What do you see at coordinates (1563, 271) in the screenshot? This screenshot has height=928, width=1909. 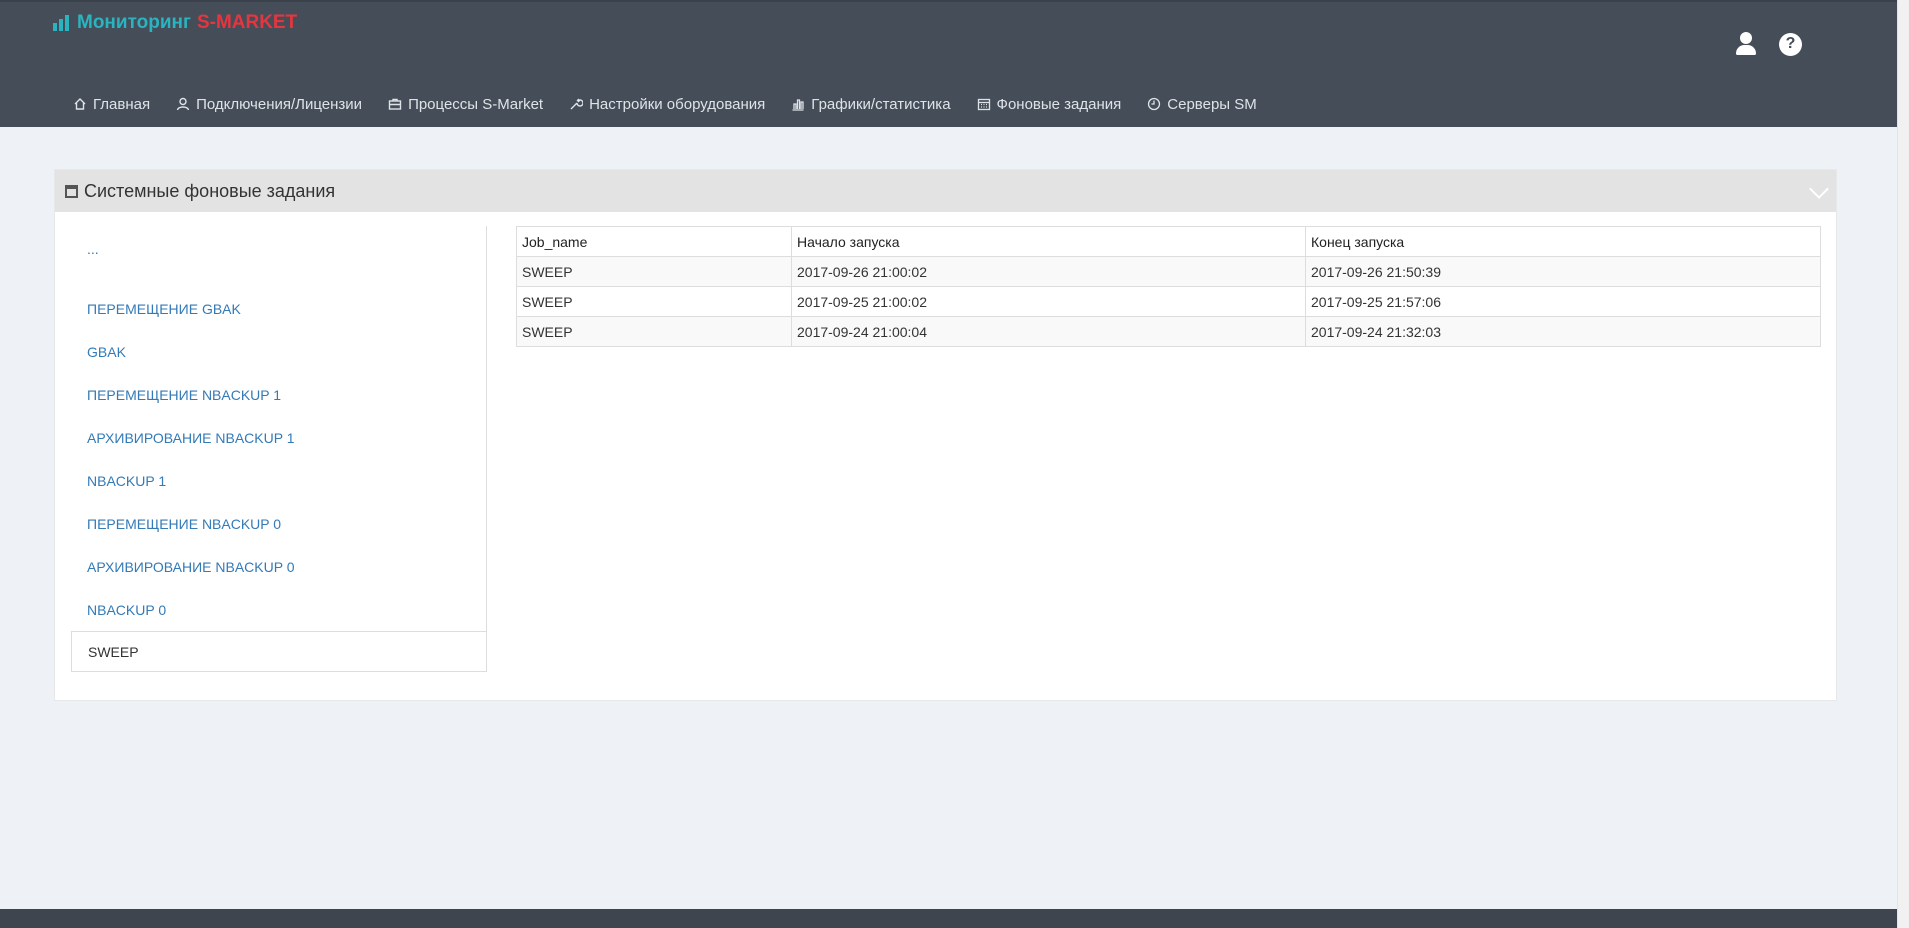 I see `cell-end: 2017-09-26 21:50:39` at bounding box center [1563, 271].